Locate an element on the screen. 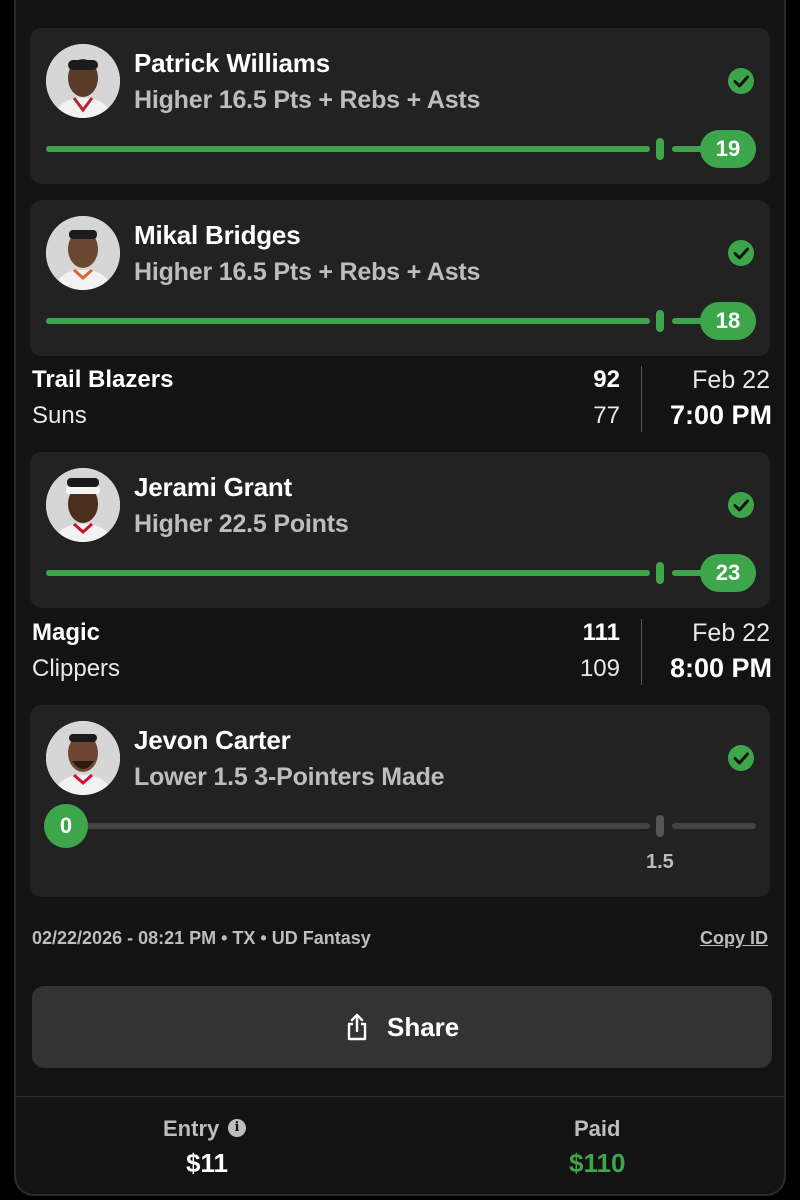 The height and width of the screenshot is (1200, 800). pick-line-value: 1.5 is located at coordinates (230, 777).